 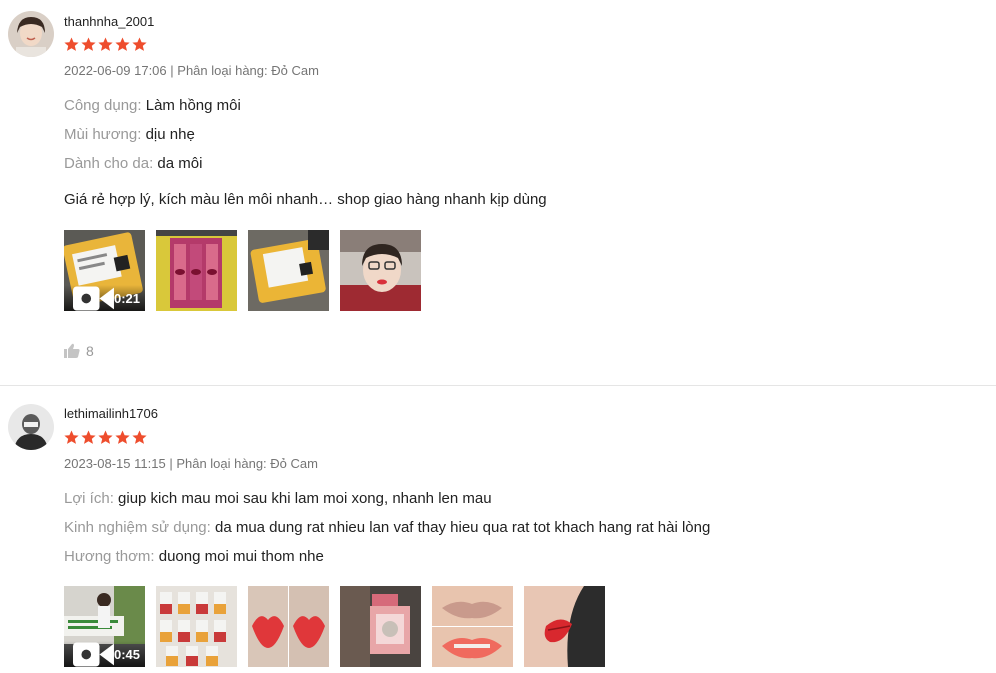 I want to click on attribute-label: Mùi hương:, so click(x=103, y=134).